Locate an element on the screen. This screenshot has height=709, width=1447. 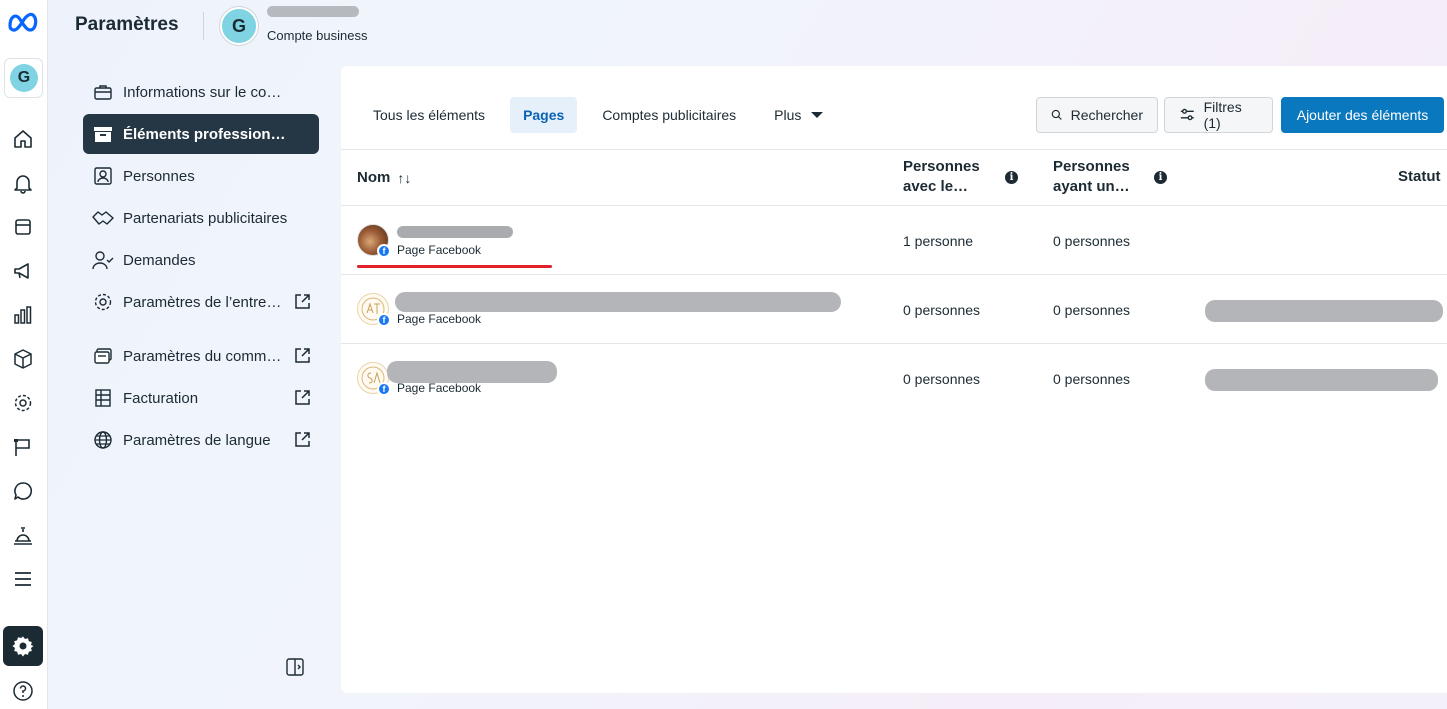
help-icon is located at coordinates (23, 691).